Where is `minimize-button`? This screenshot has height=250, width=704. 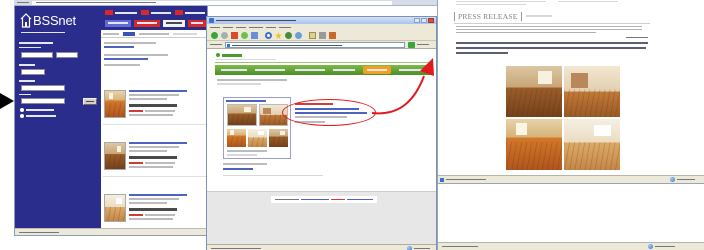
minimize-button is located at coordinates (417, 20).